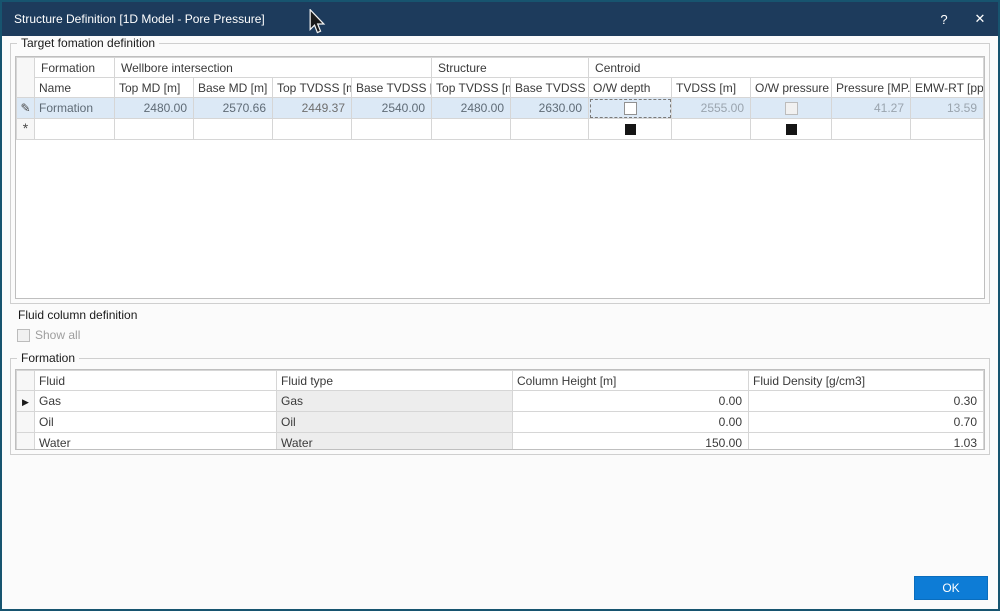 The width and height of the screenshot is (1000, 611). Describe the element at coordinates (510, 67) in the screenshot. I see `group-header-structure: Structure` at that location.